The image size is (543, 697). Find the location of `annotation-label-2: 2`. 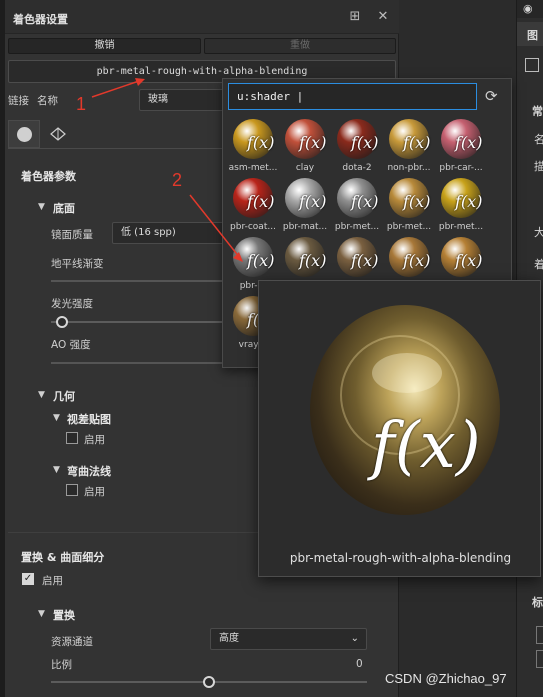

annotation-label-2: 2 is located at coordinates (177, 180).